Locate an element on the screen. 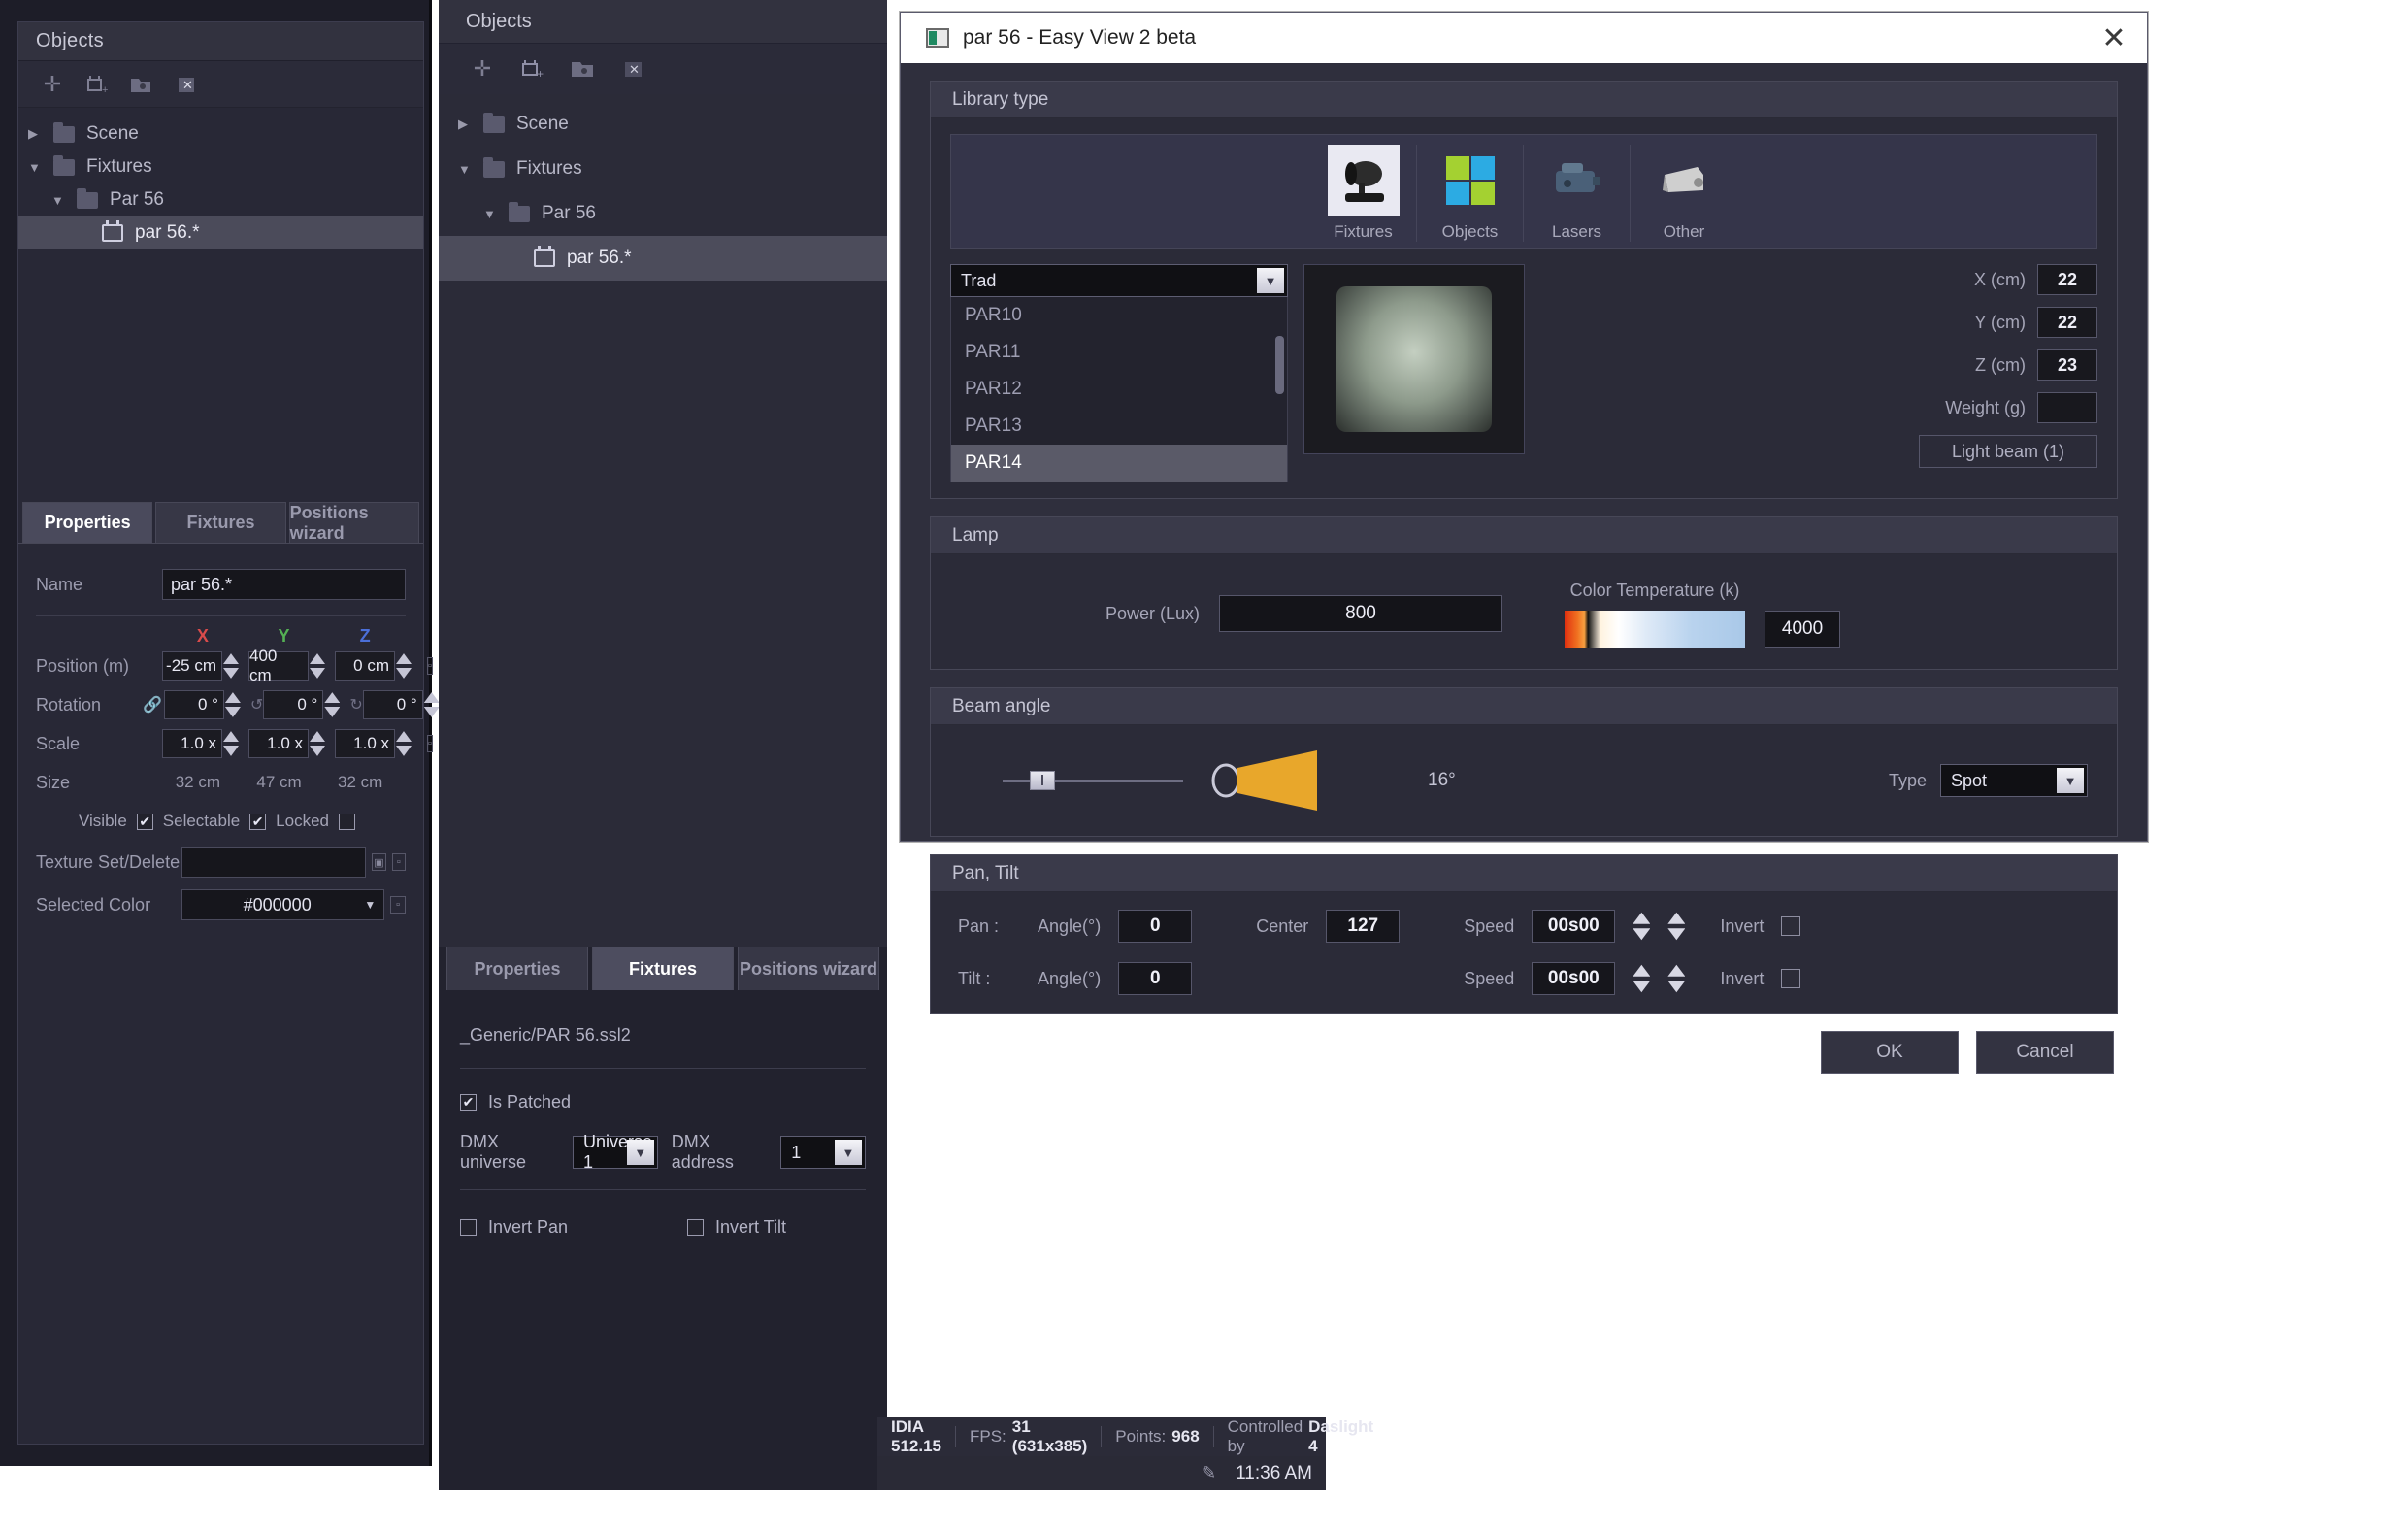 Image resolution: width=2408 pixels, height=1529 pixels. mid-object-tree: ▶ Scene ▼ Fixtures ▼ Par 56 par 56.* is located at coordinates (663, 187).